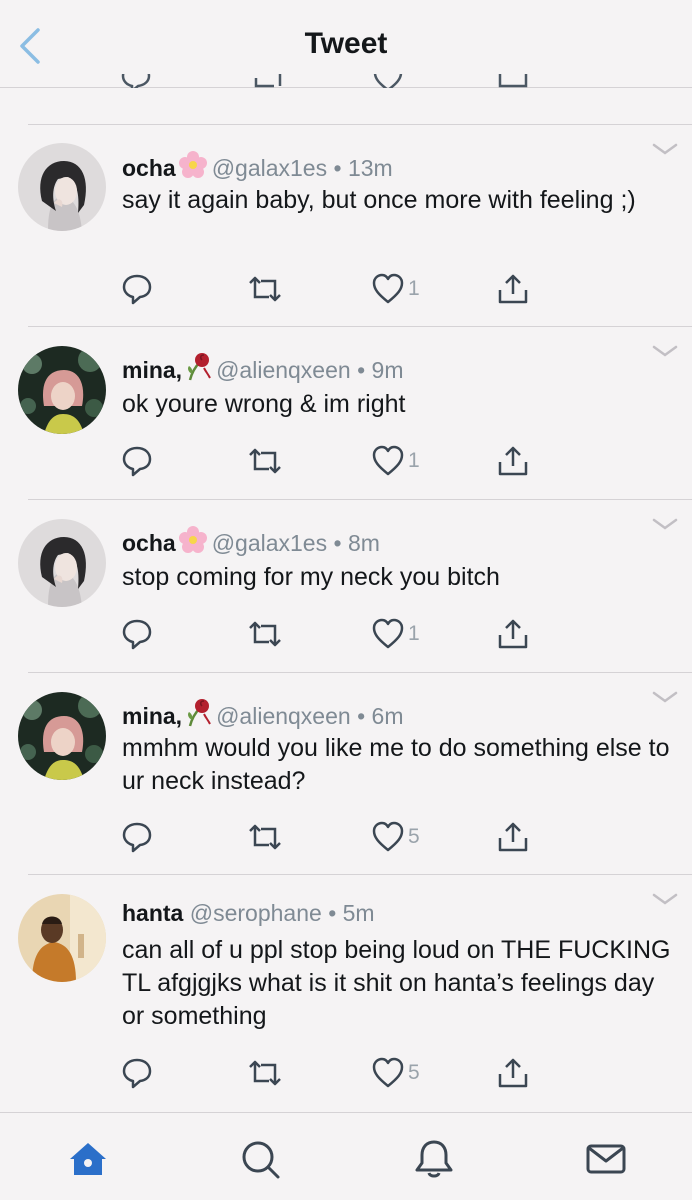 This screenshot has width=692, height=1200. What do you see at coordinates (311, 577) in the screenshot?
I see `tweet-text: stop coming for my neck you bitch` at bounding box center [311, 577].